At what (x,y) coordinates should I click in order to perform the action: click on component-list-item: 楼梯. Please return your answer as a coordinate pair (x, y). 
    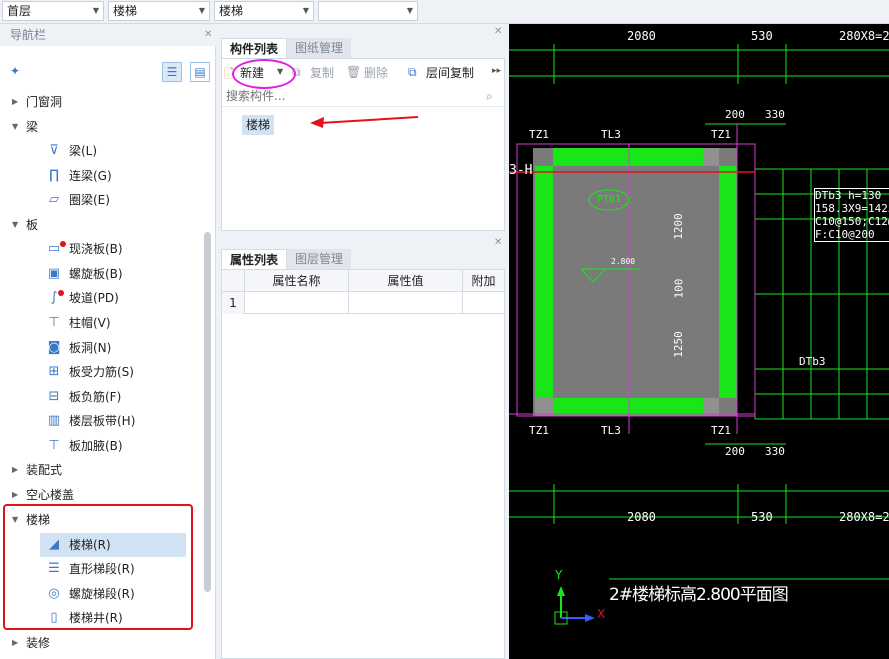
    Looking at the image, I should click on (258, 125).